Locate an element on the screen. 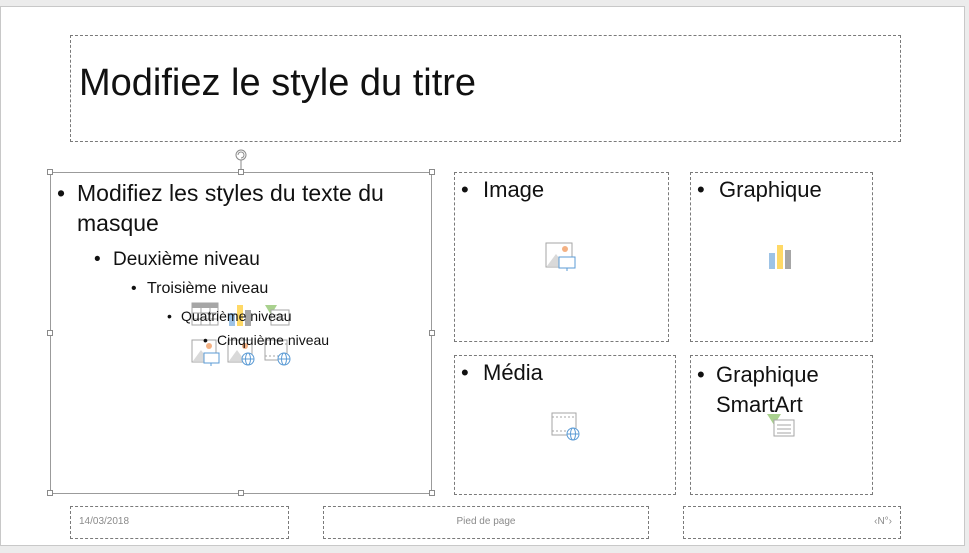 The width and height of the screenshot is (969, 553). media-placeholder: • Média is located at coordinates (565, 425).